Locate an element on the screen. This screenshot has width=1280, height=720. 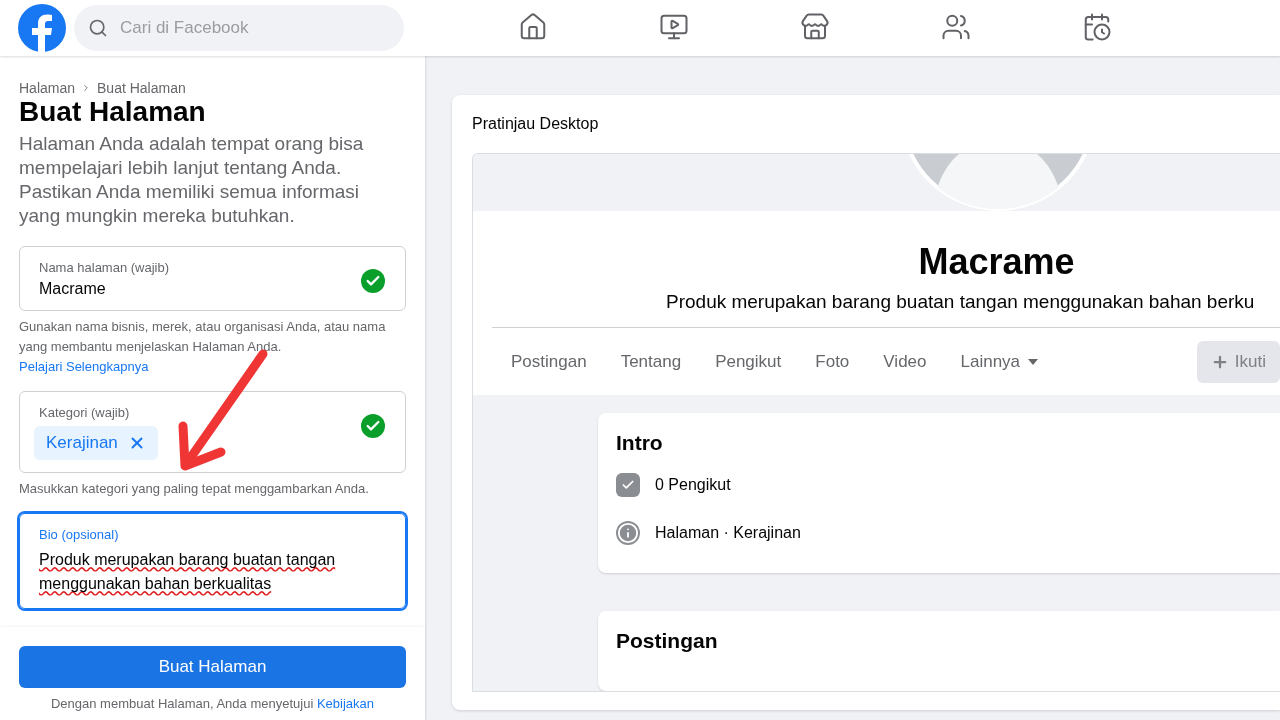
help-text: Gunakan nama bisnis, merek, atau organisasi Anda, atau nama yang membantu menjelaskan Halaman Anda. Pelajari Selengkapnya is located at coordinates (203, 347).